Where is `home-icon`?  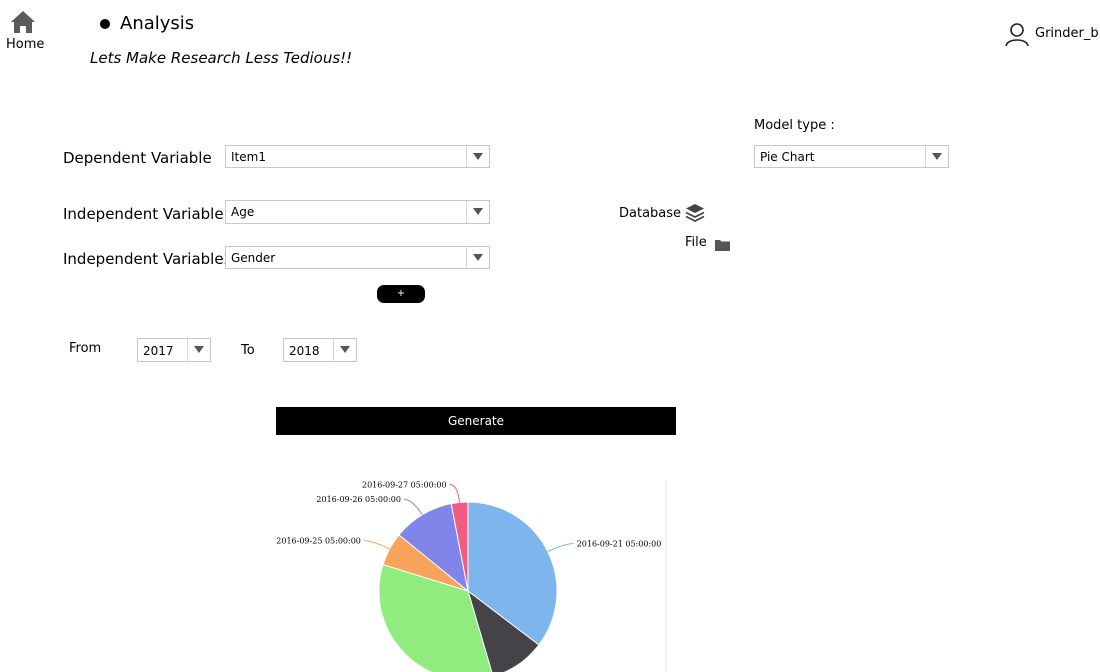 home-icon is located at coordinates (23, 22).